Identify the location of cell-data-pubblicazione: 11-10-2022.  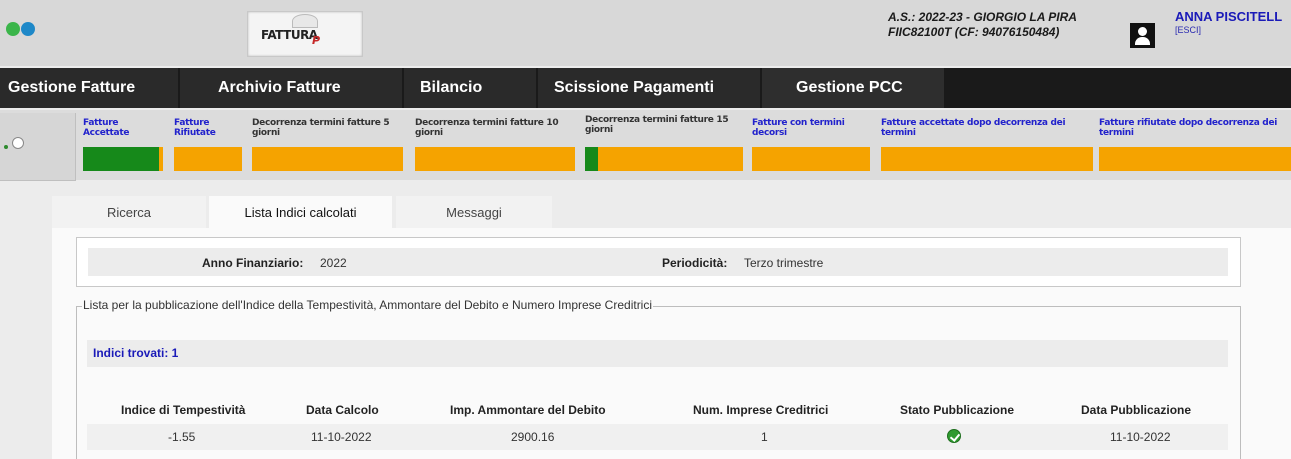
(1140, 437).